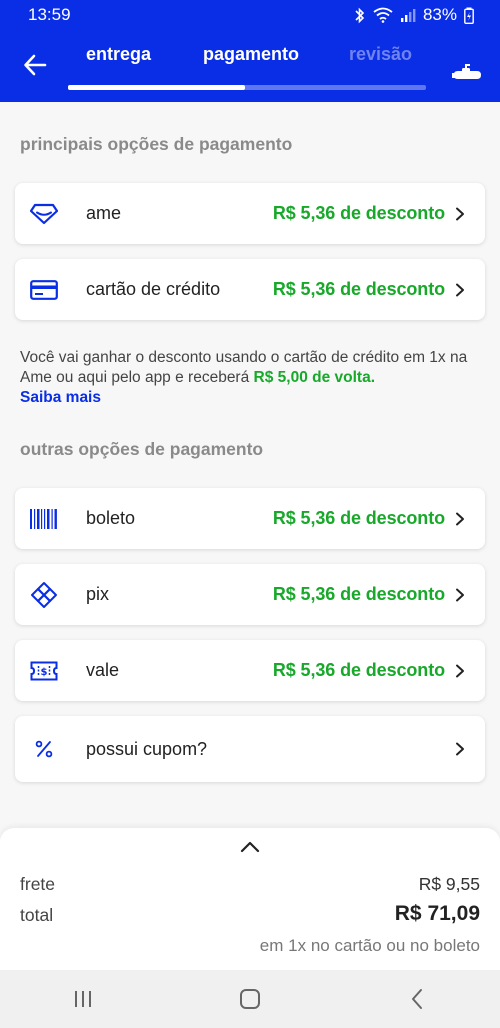 The width and height of the screenshot is (500, 1028). I want to click on recent-apps-icon, so click(83, 999).